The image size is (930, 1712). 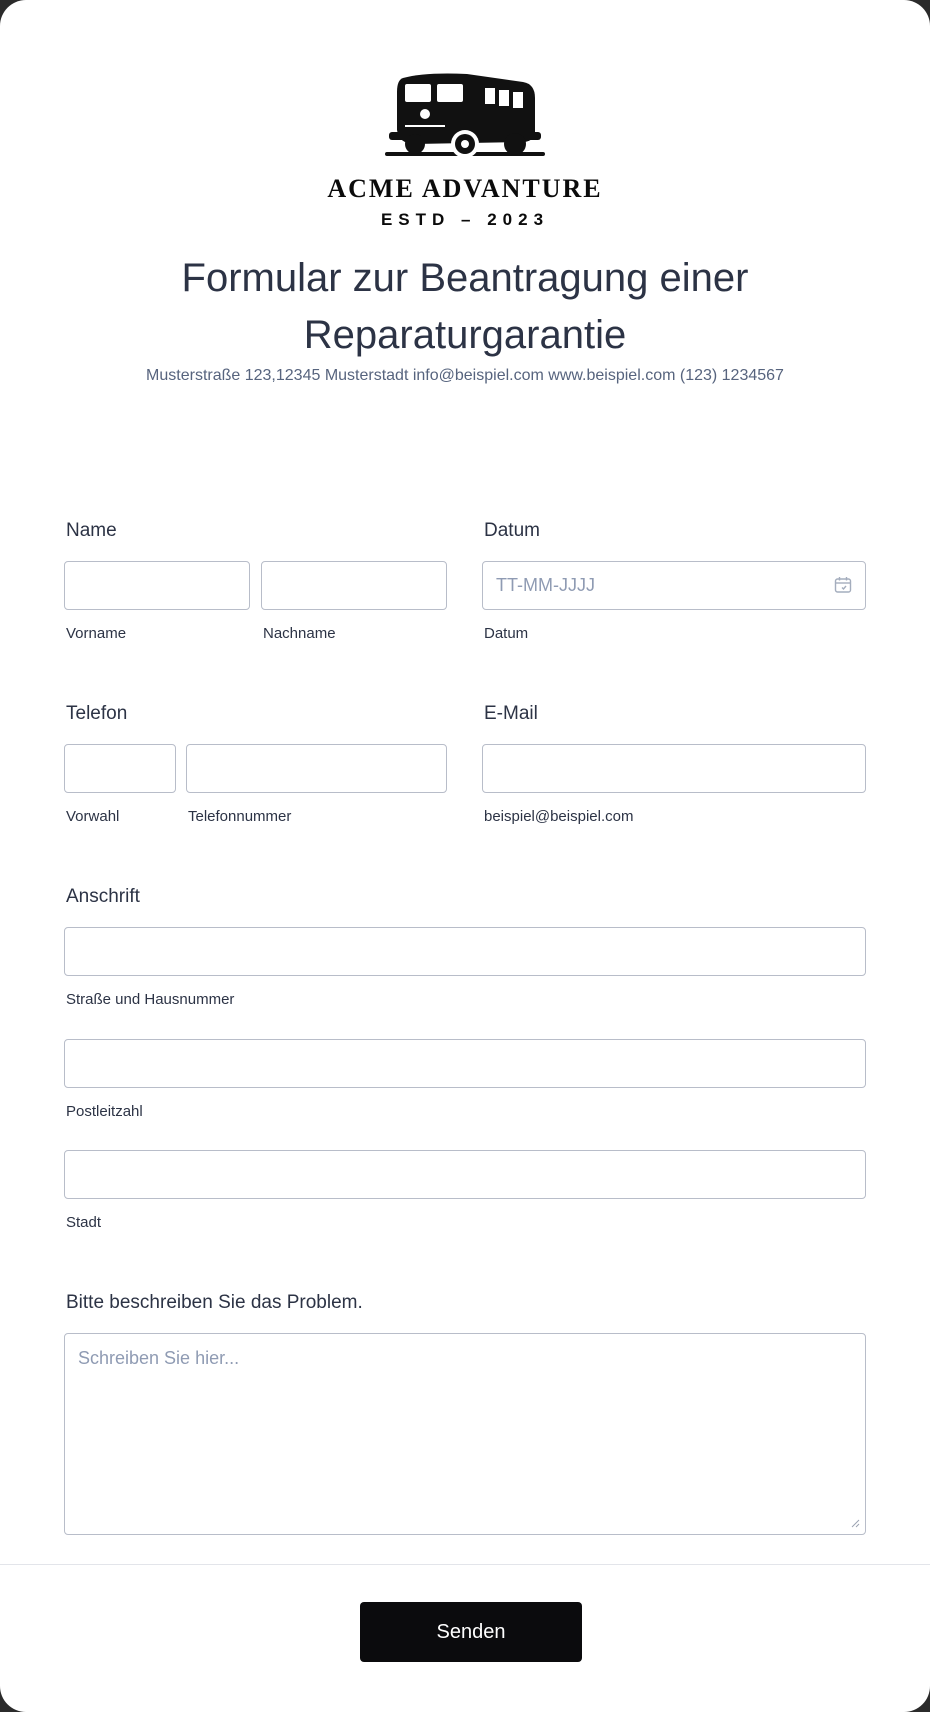 What do you see at coordinates (465, 1174) in the screenshot?
I see `city-input` at bounding box center [465, 1174].